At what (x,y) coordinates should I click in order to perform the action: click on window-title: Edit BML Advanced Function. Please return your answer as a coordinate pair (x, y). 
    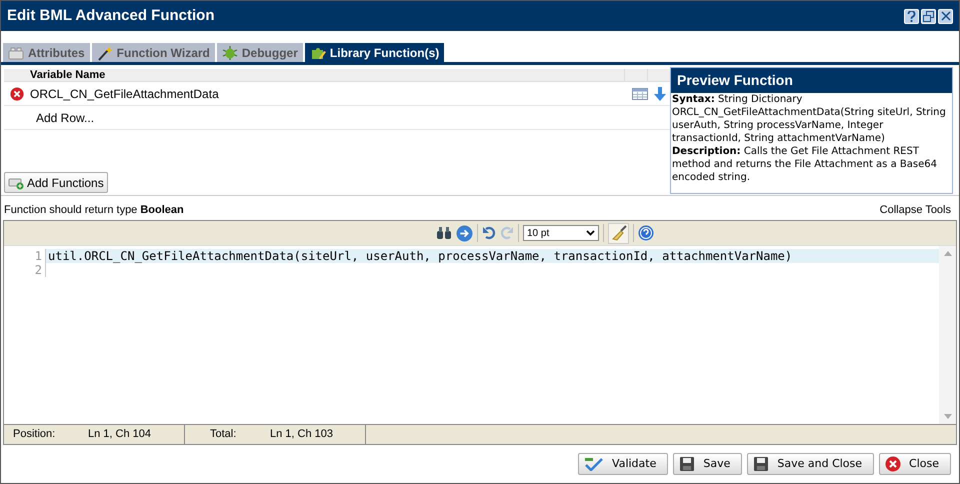
    Looking at the image, I should click on (111, 16).